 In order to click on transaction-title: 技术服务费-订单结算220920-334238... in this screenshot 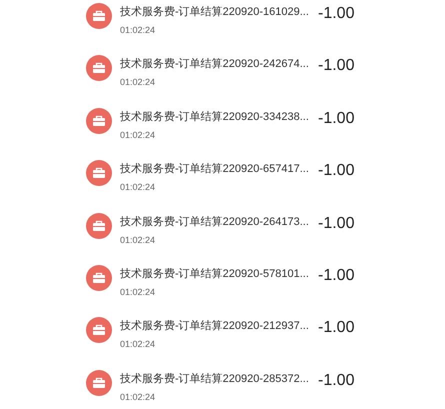, I will do `click(215, 117)`.